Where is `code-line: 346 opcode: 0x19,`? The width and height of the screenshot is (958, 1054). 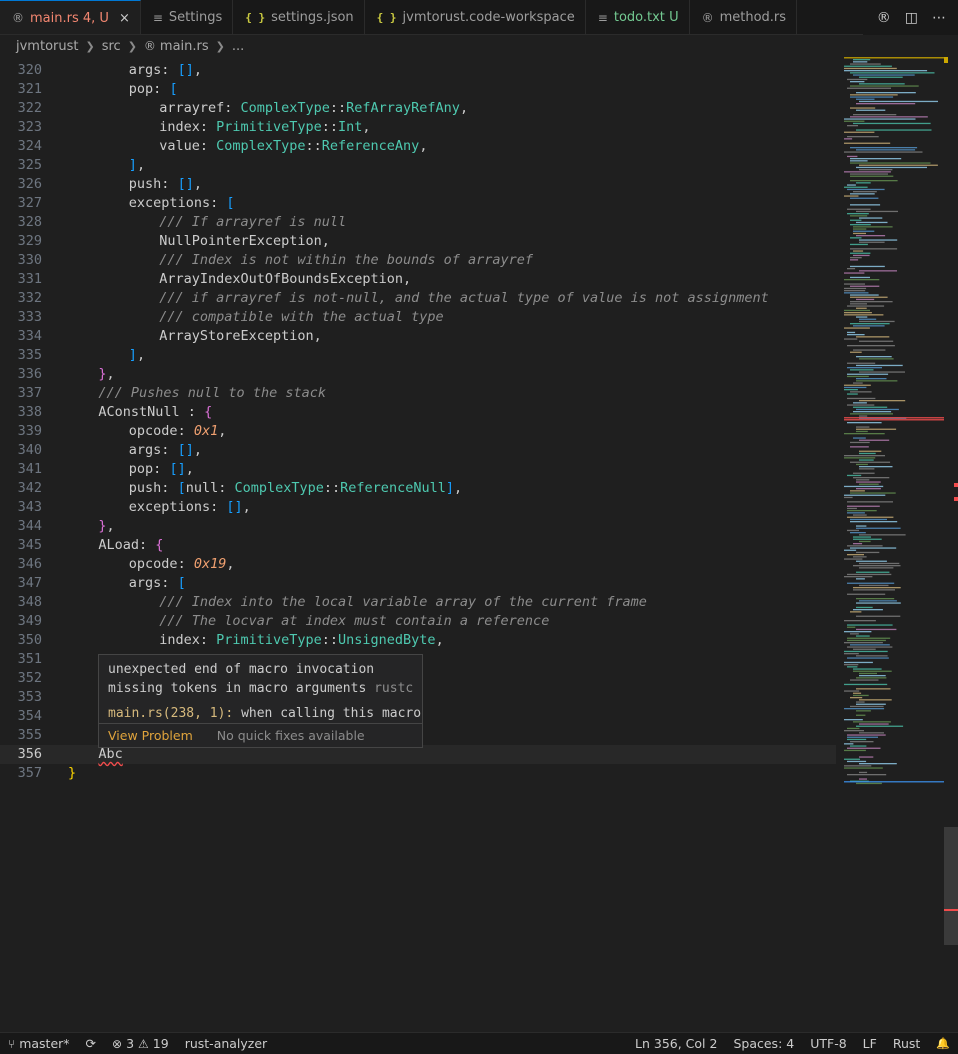
code-line: 346 opcode: 0x19, is located at coordinates (418, 564).